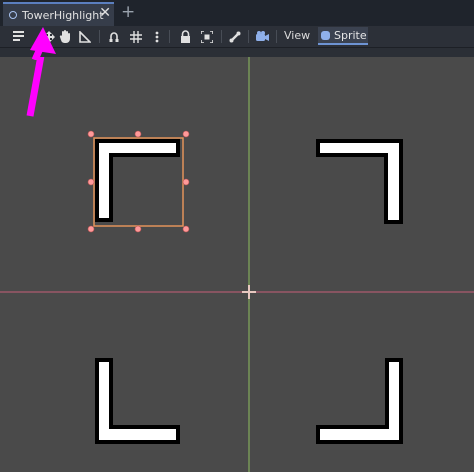  I want to click on scene-tab-title: TowerHighlight, so click(63, 15).